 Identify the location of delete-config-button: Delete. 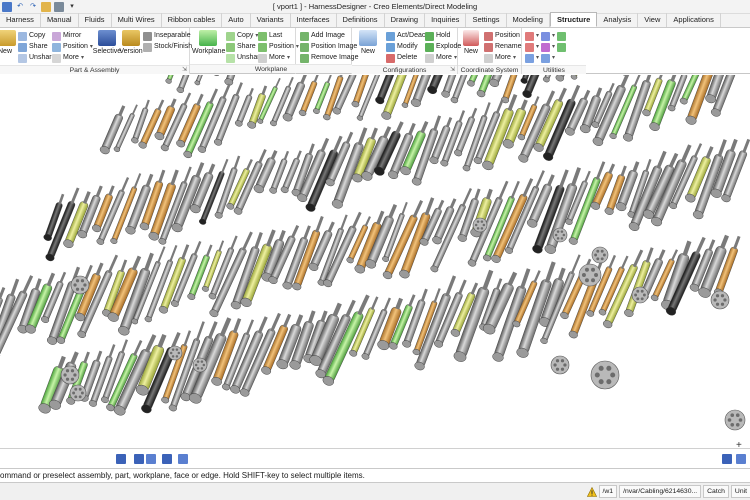
(401, 58).